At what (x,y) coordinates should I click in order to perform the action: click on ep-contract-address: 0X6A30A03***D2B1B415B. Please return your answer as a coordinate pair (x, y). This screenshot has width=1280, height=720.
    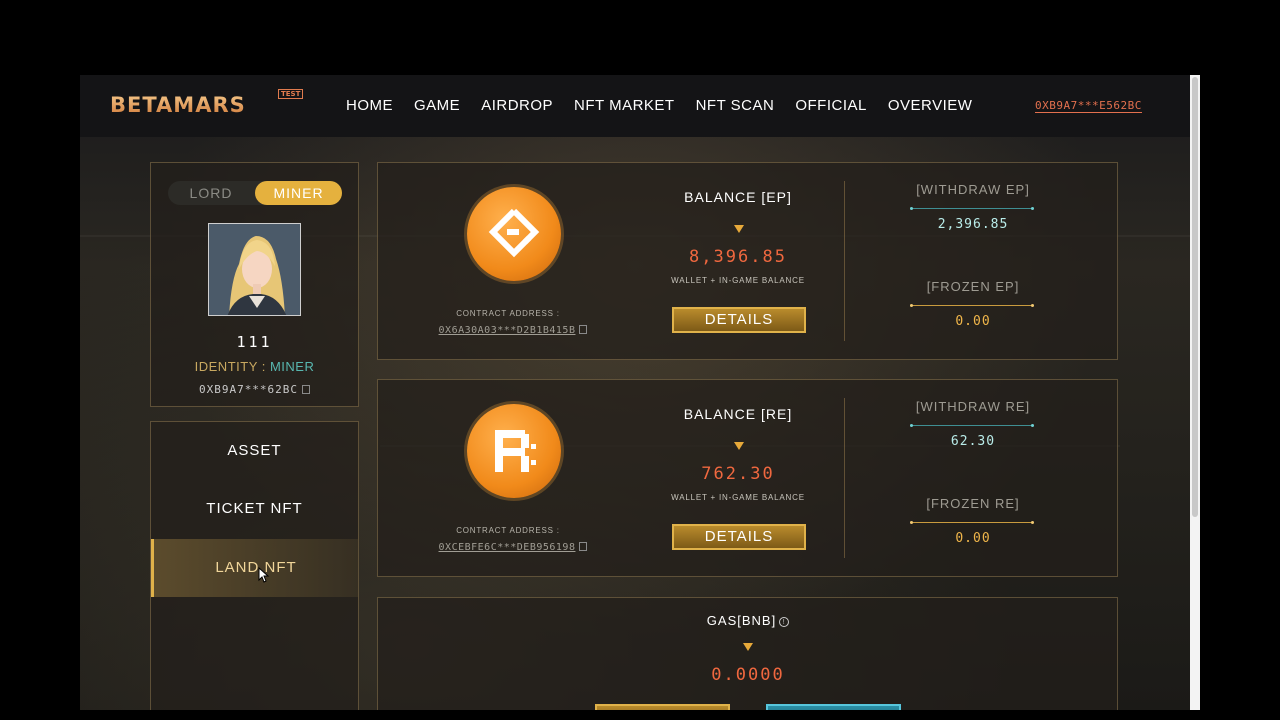
    Looking at the image, I should click on (513, 330).